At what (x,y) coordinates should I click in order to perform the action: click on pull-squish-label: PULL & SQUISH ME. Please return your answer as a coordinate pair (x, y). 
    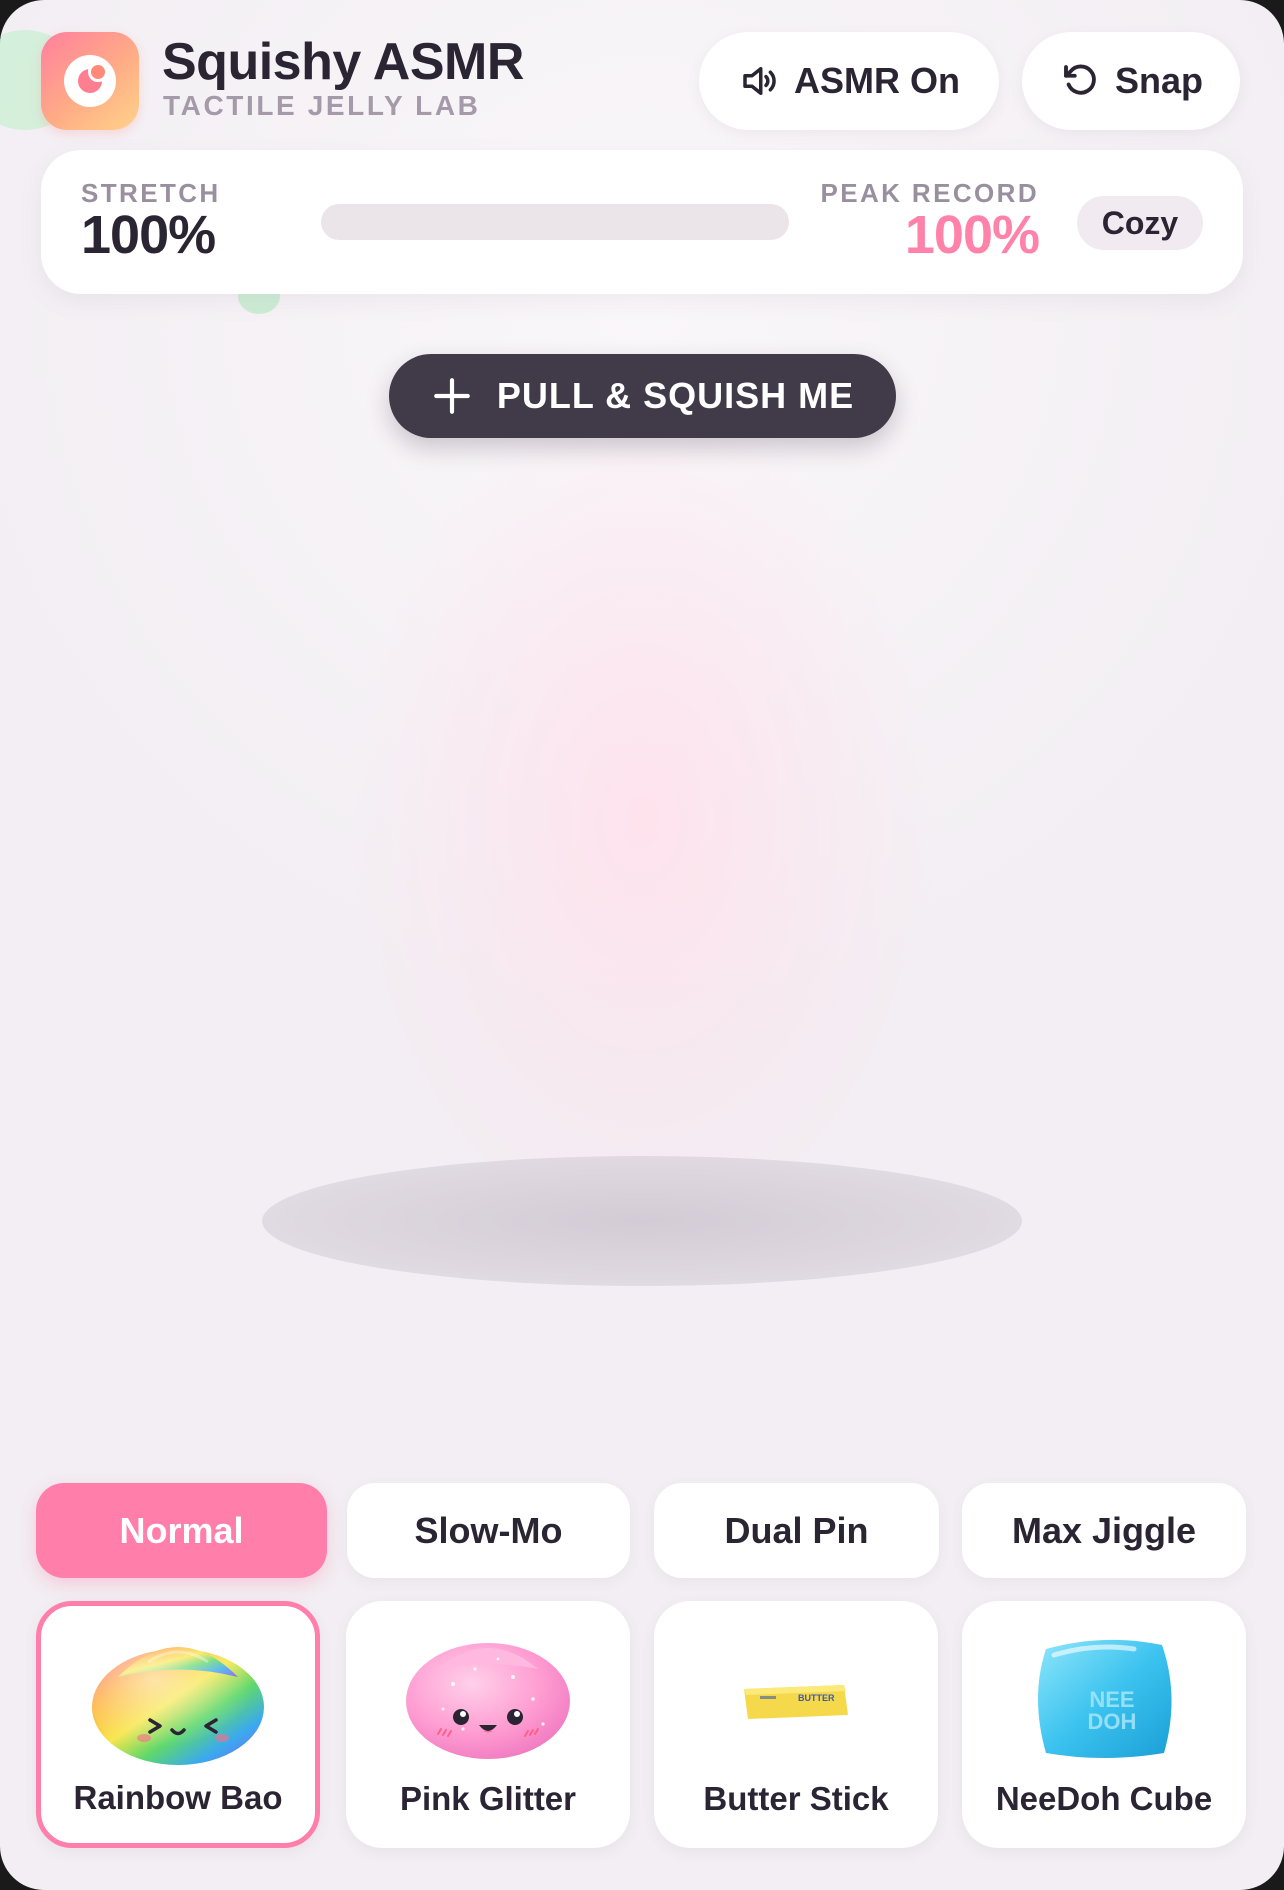
    Looking at the image, I should click on (675, 395).